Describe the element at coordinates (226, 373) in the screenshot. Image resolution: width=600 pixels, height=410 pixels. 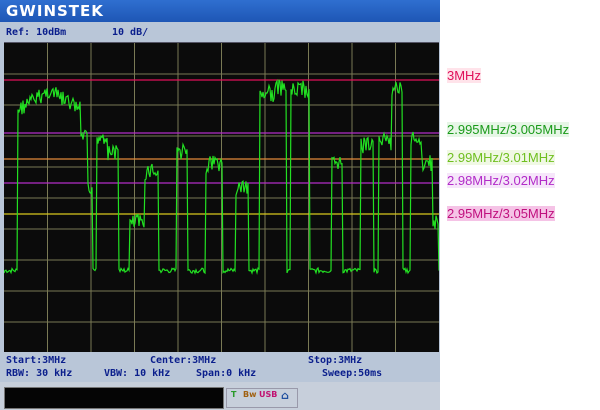
I see `span-value: Span:0 kHz` at that location.